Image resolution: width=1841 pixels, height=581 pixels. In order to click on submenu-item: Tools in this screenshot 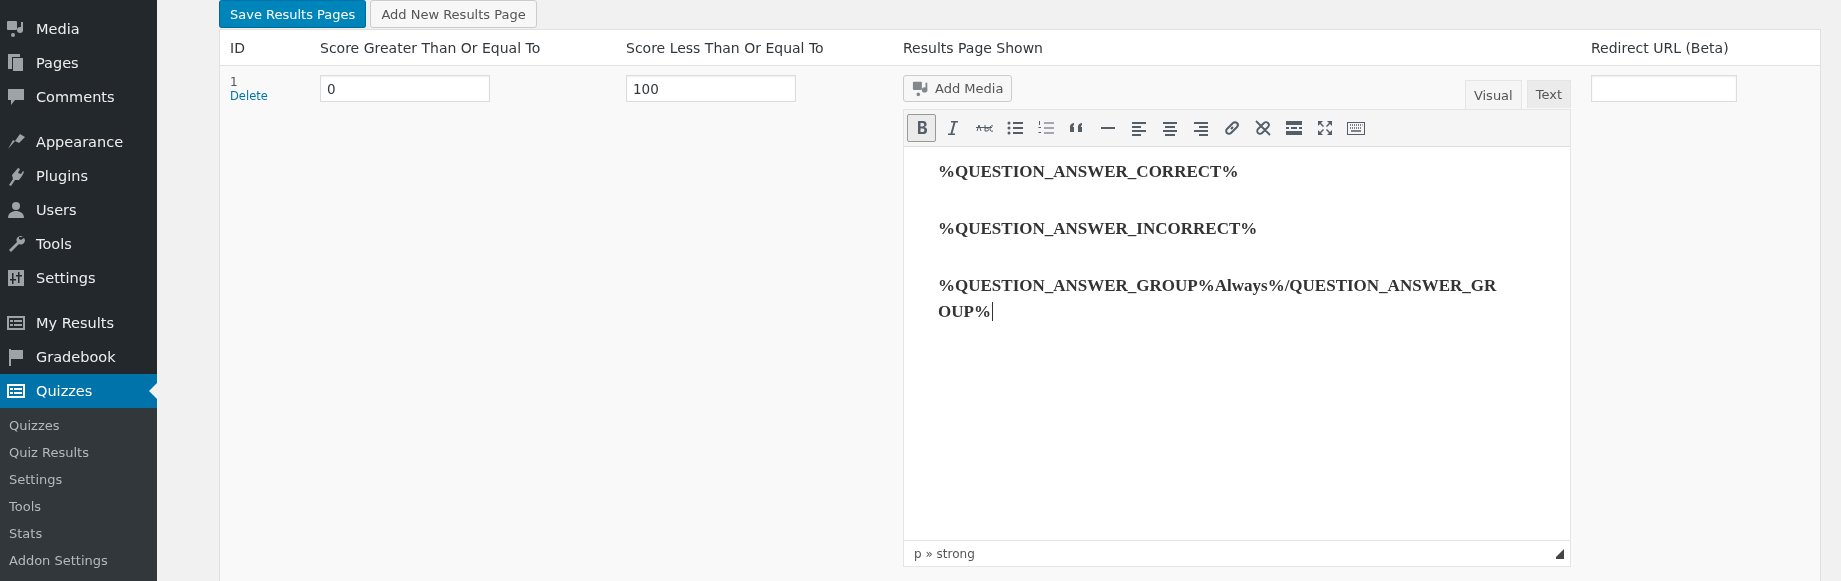, I will do `click(78, 507)`.